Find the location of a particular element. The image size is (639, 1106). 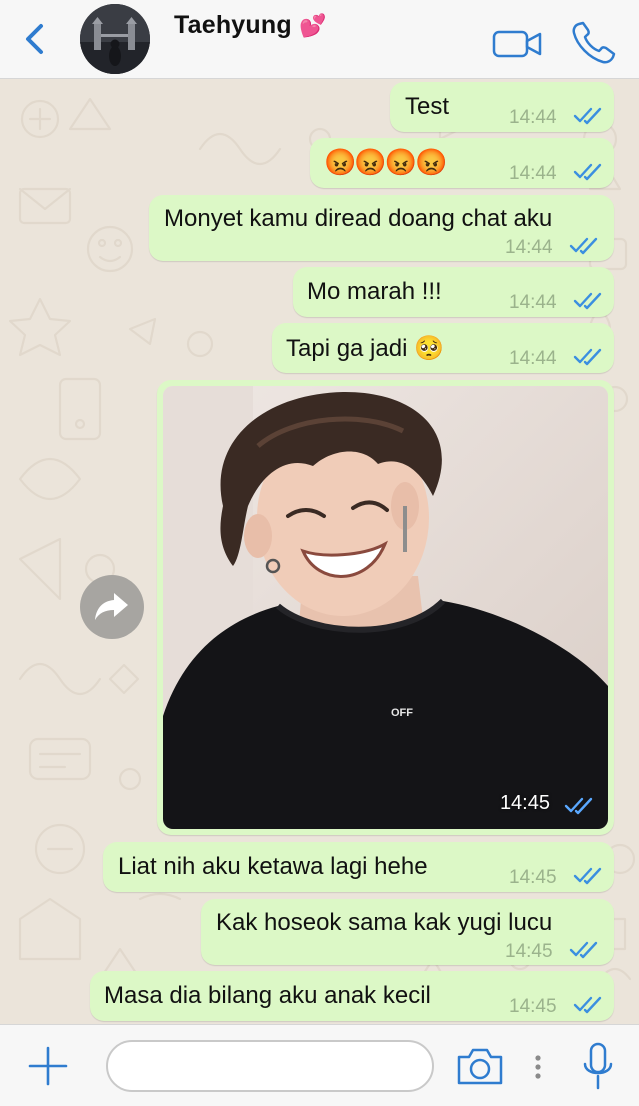

contact-avatar is located at coordinates (115, 39).